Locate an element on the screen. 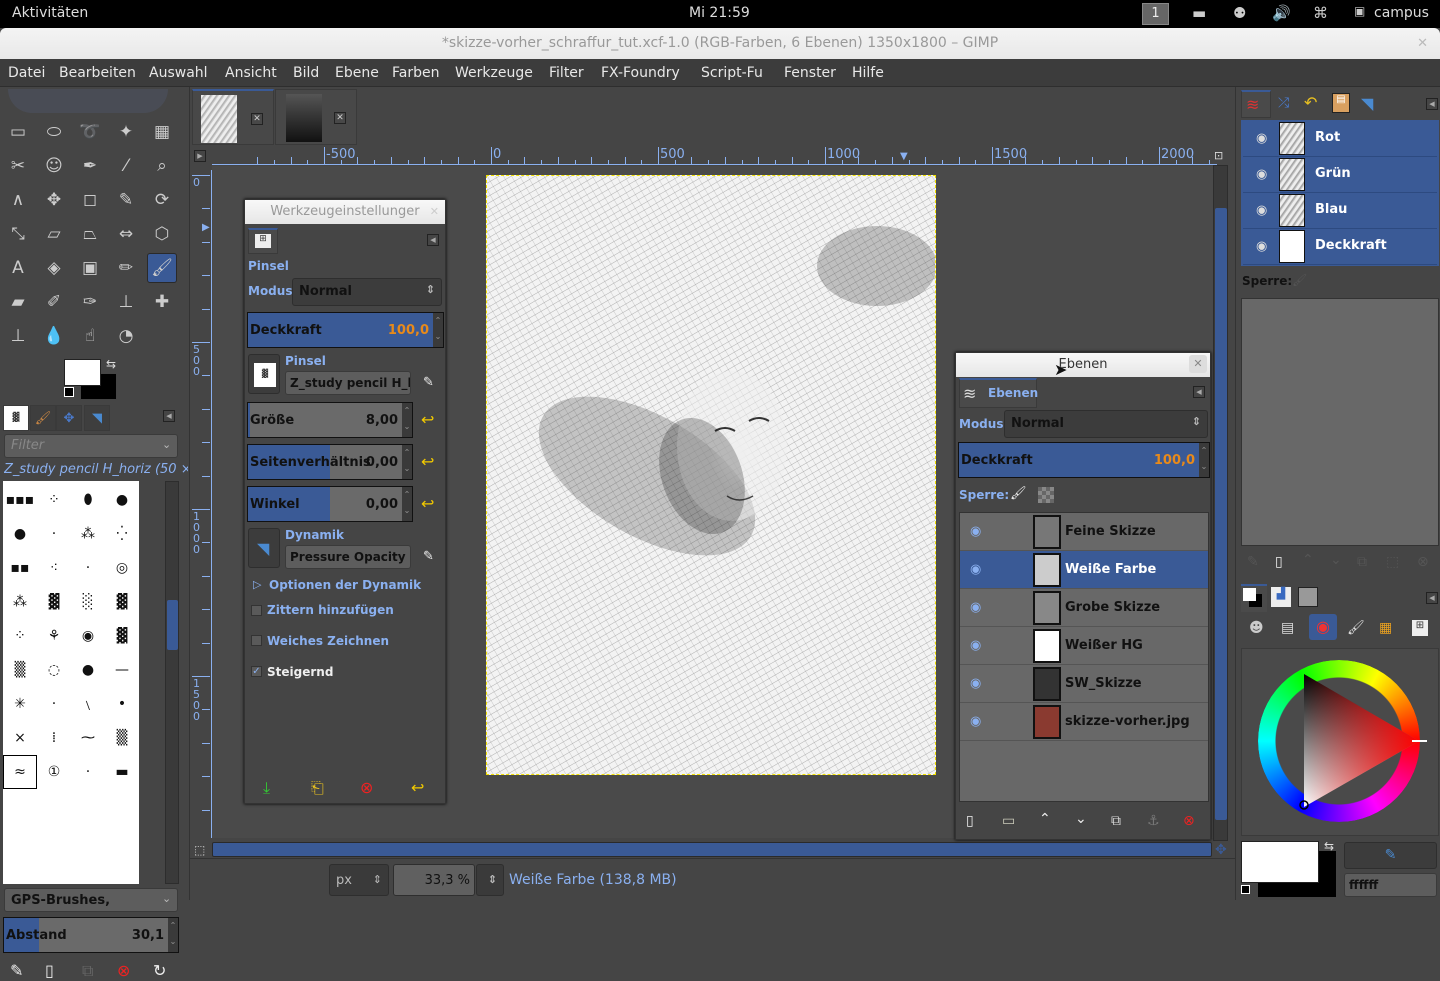  workspace-indicator: 1 is located at coordinates (1155, 14).